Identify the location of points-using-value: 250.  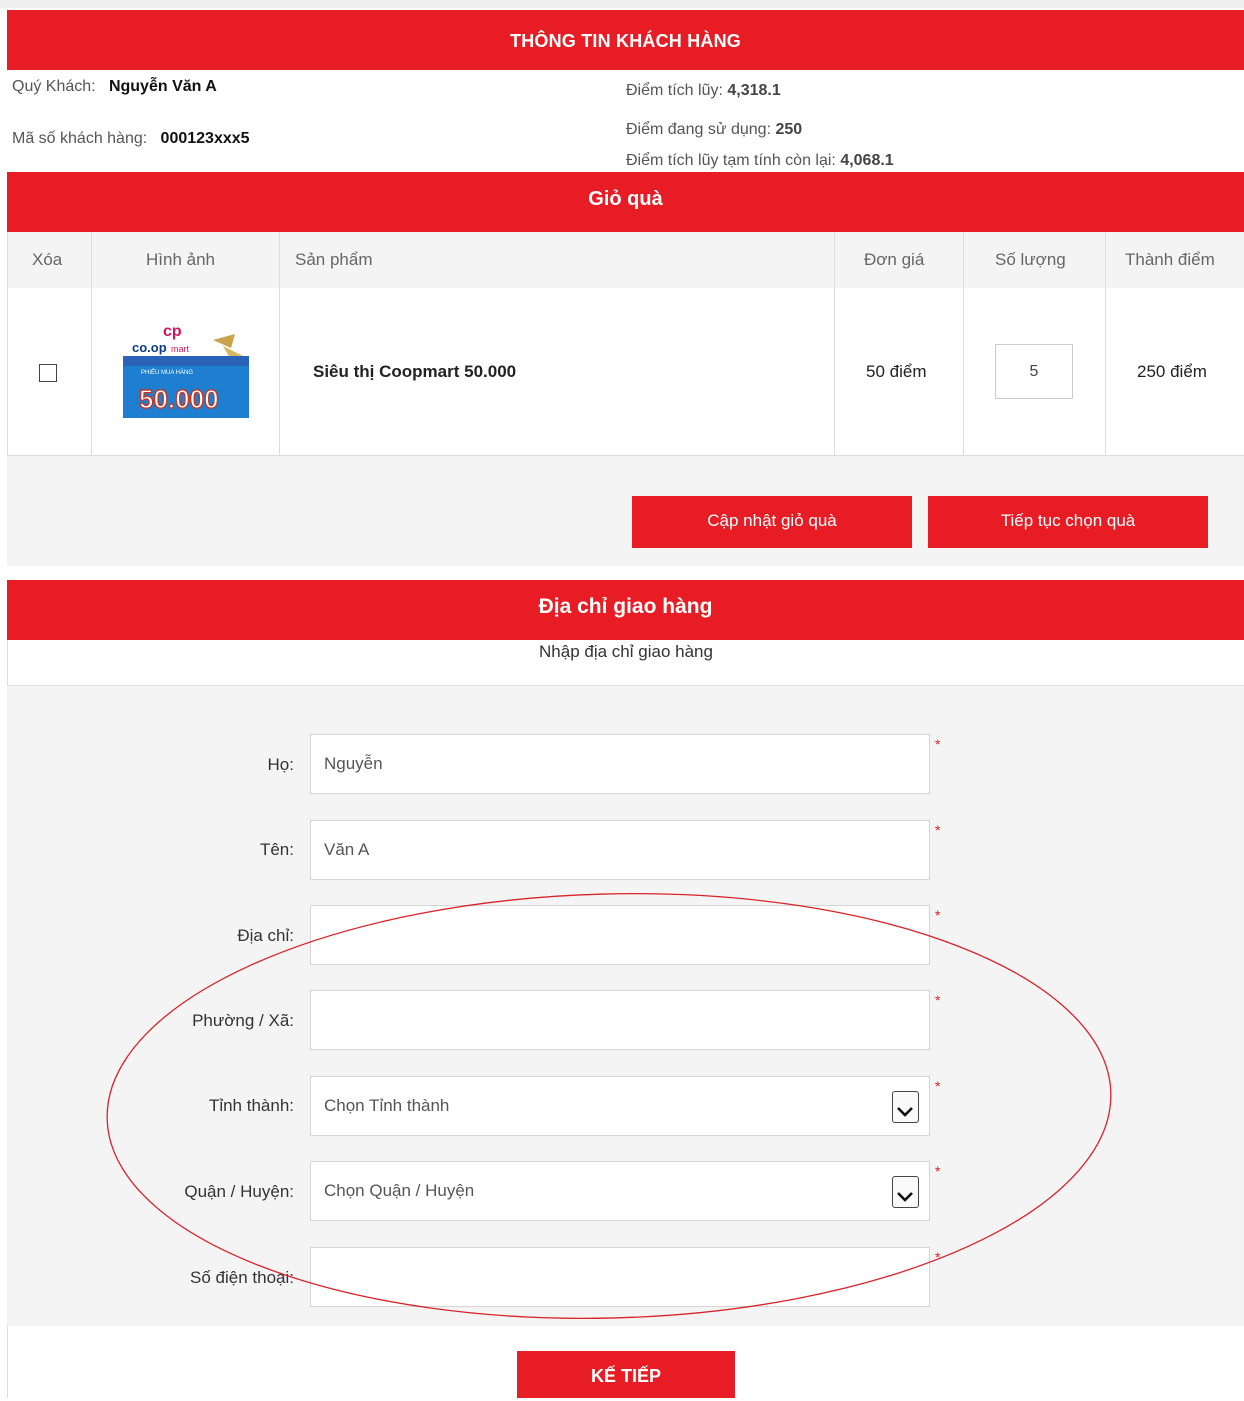
(789, 129).